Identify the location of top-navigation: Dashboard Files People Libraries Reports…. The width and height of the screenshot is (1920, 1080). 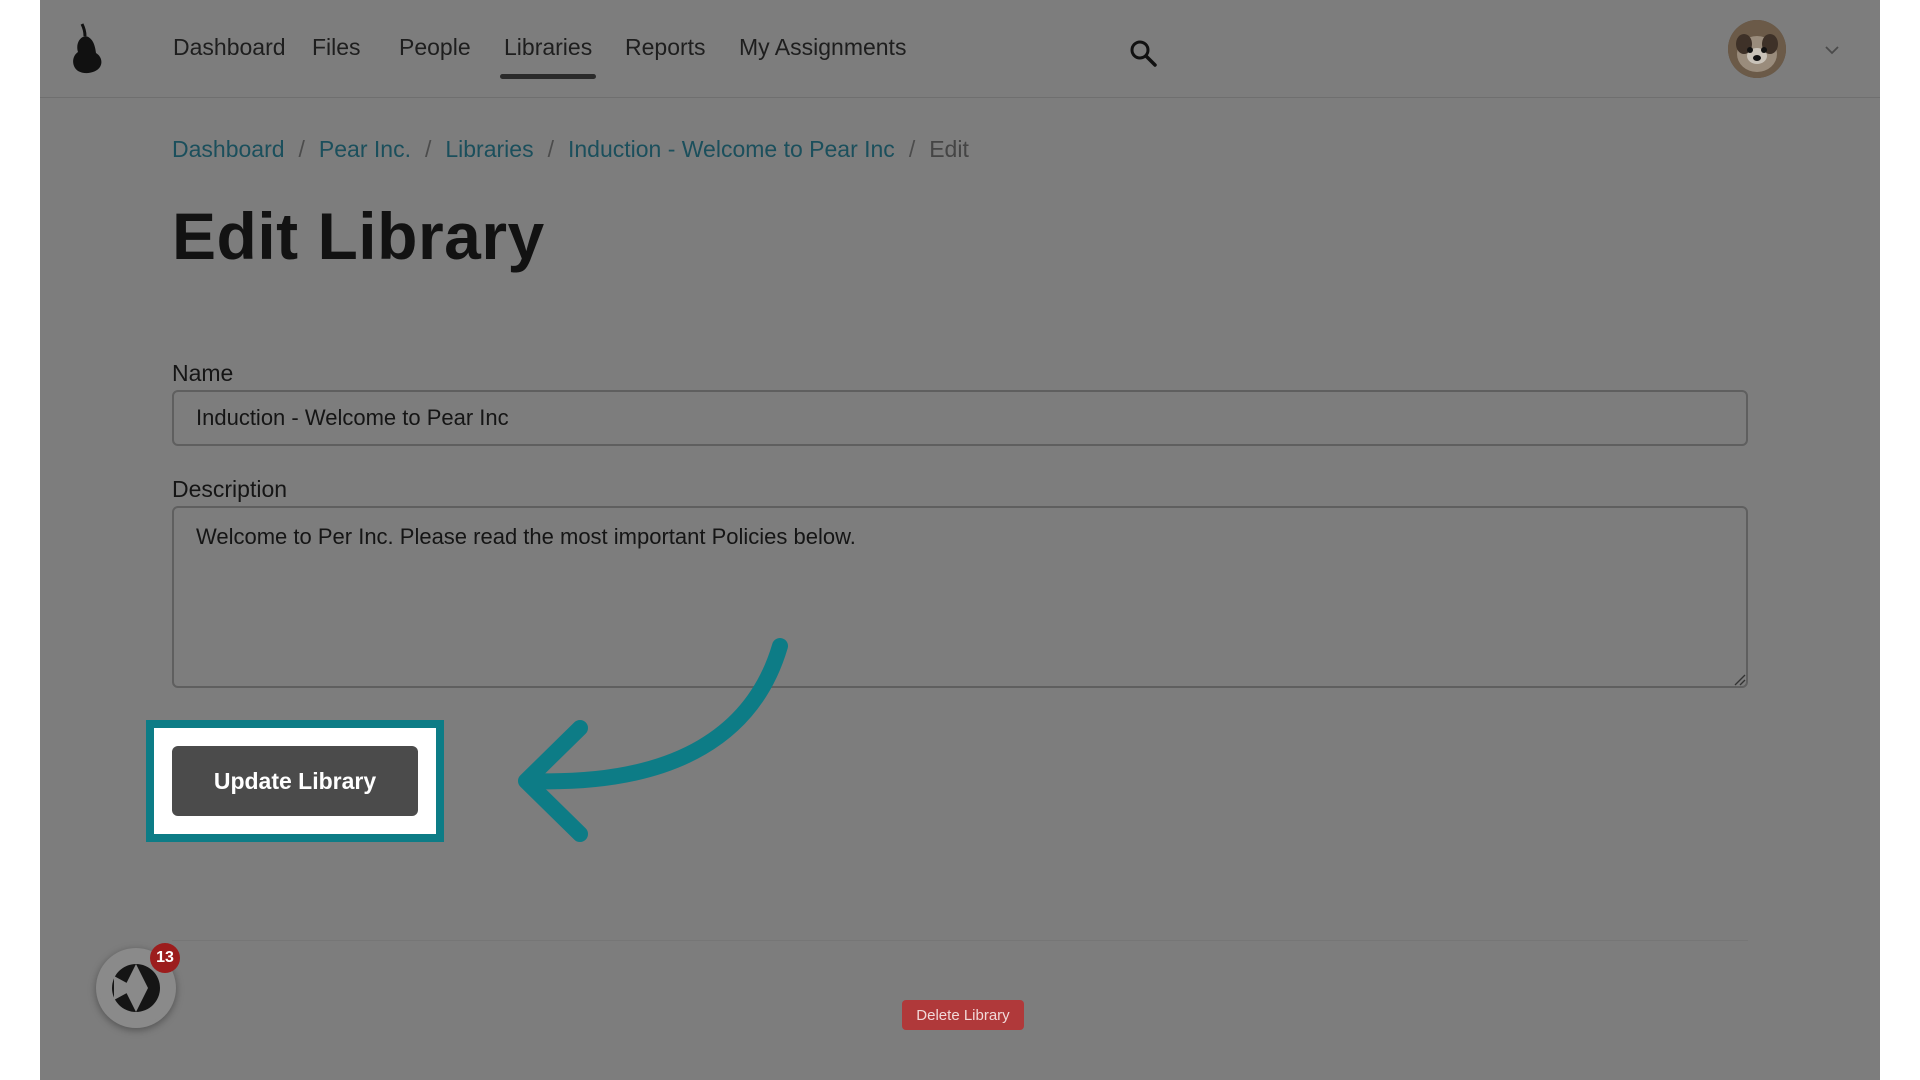
(960, 49).